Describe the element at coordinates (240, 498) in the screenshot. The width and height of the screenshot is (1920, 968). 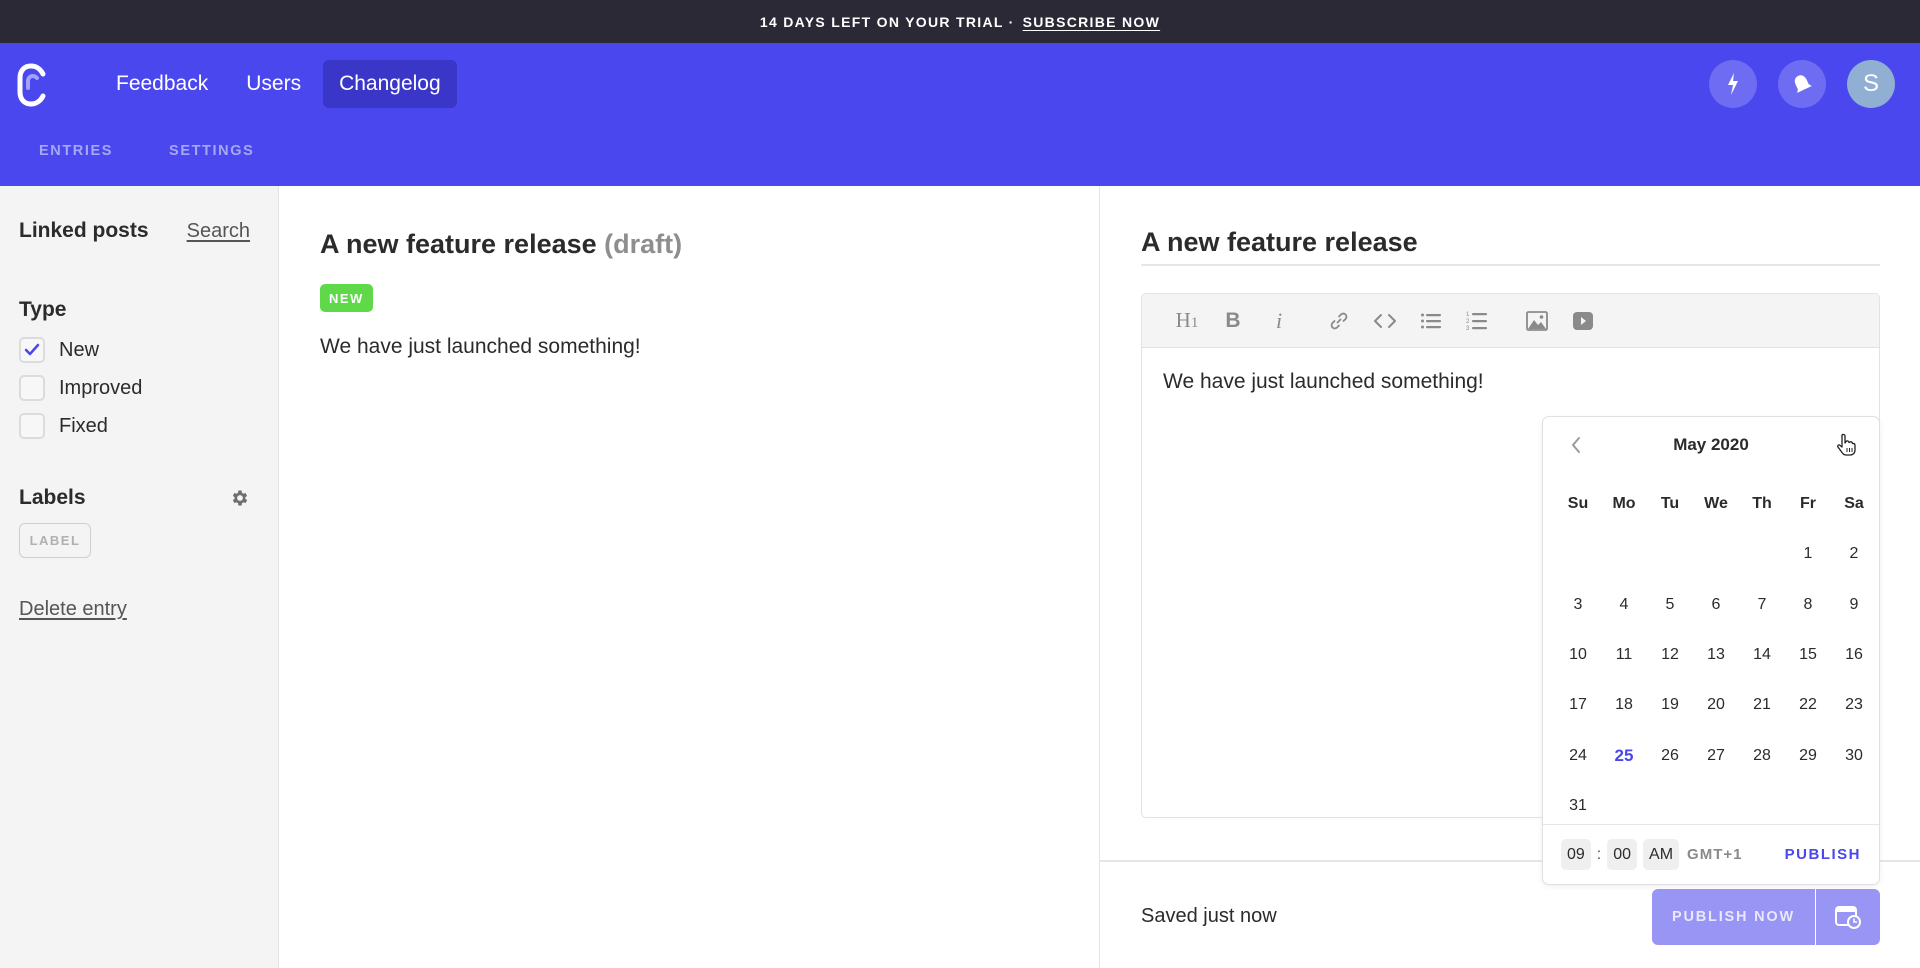
I see `gear-icon` at that location.